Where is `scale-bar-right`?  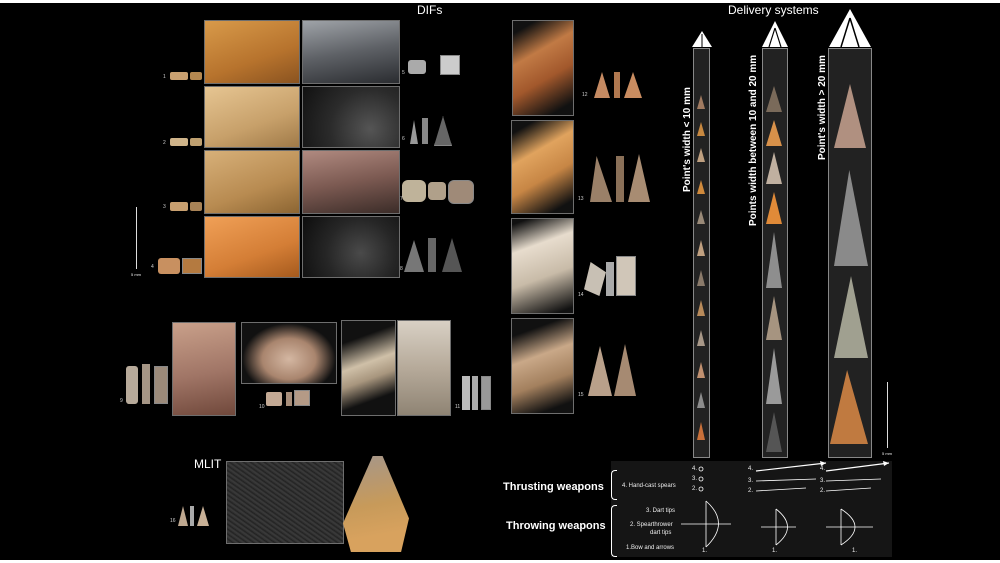
scale-bar-right is located at coordinates (887, 415).